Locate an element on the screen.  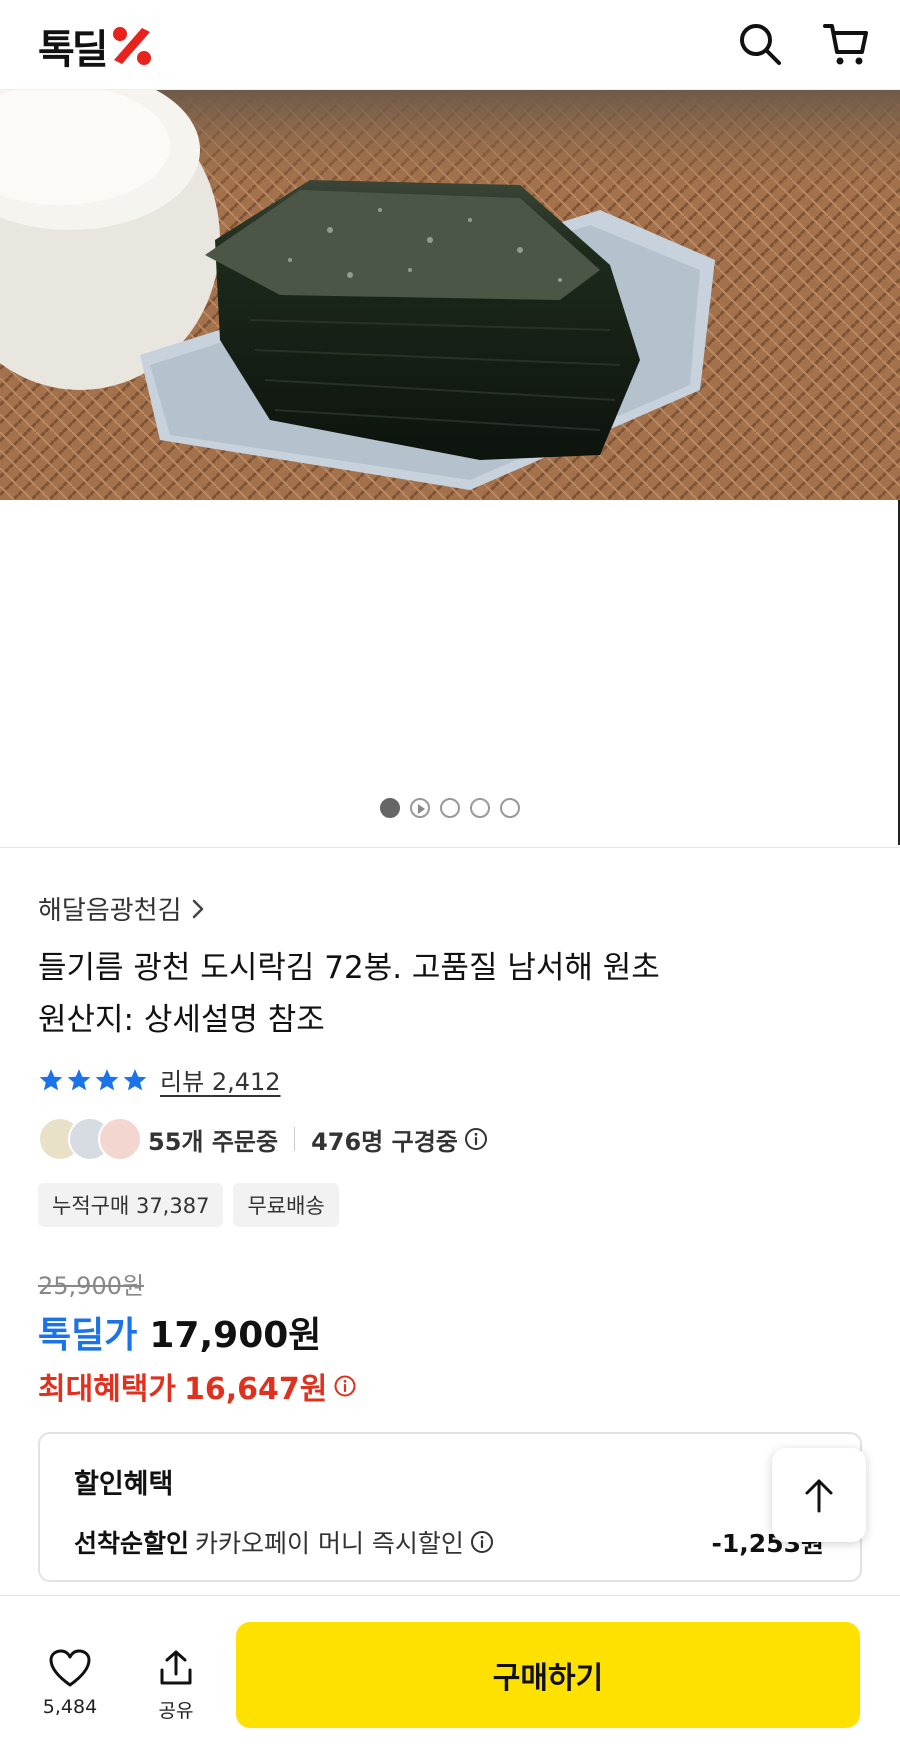
gallery-pagination is located at coordinates (450, 808).